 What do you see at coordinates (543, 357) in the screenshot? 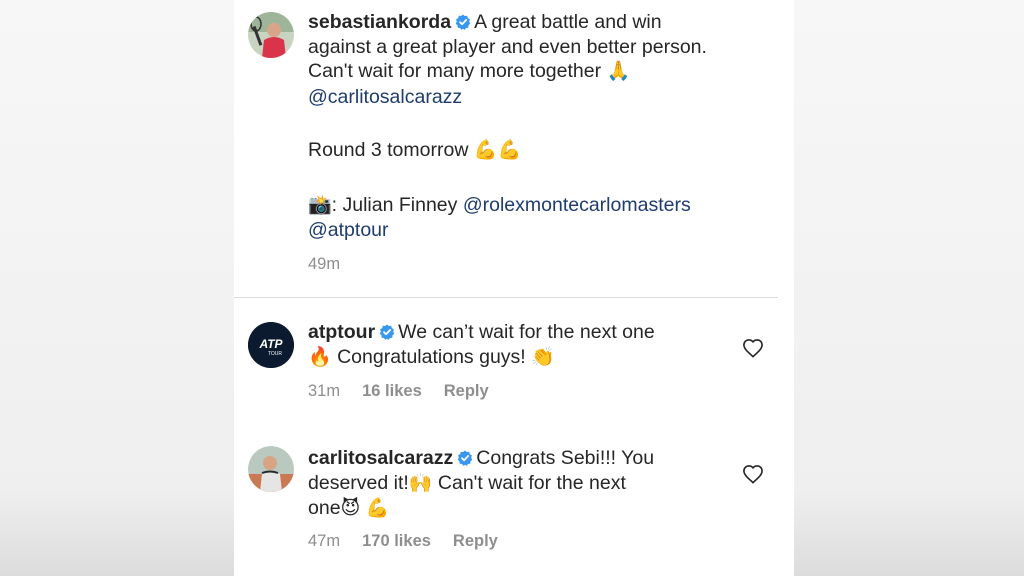
I see `clap-emoji-icon: 👏` at bounding box center [543, 357].